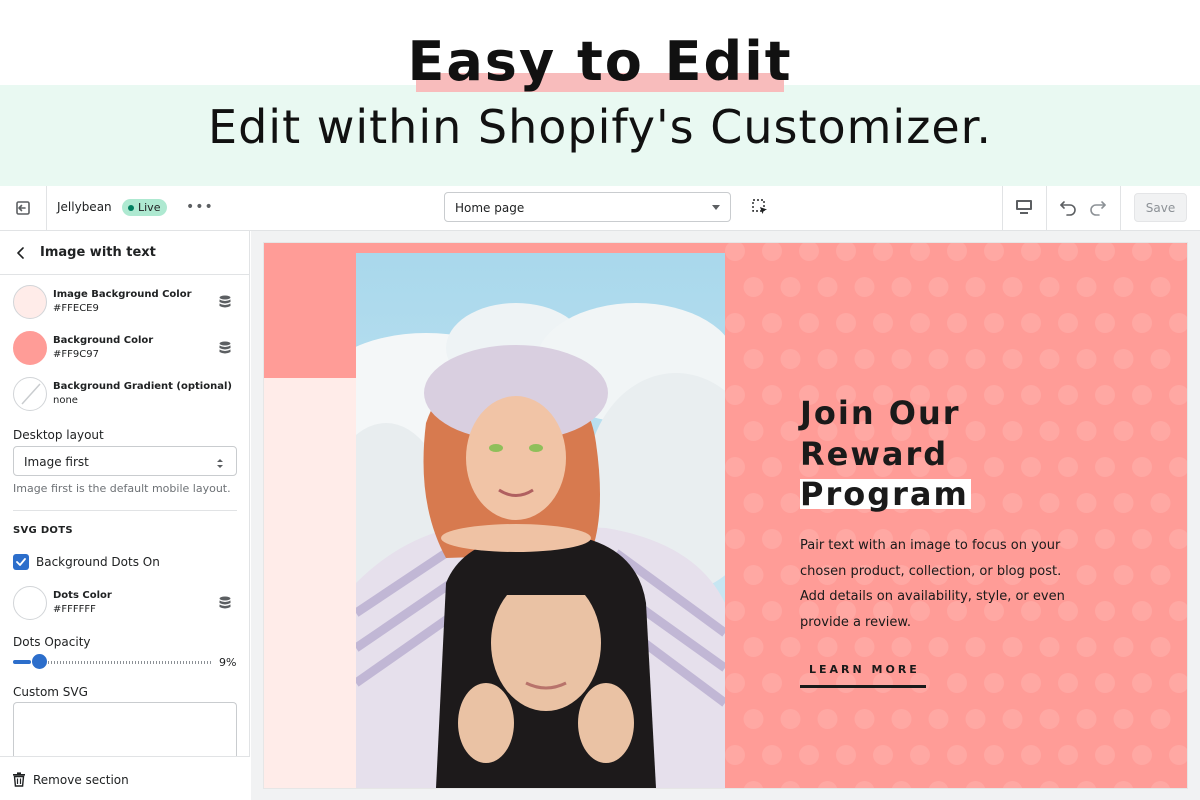  What do you see at coordinates (885, 494) in the screenshot?
I see `promo-heading-line-highlighted: Program` at bounding box center [885, 494].